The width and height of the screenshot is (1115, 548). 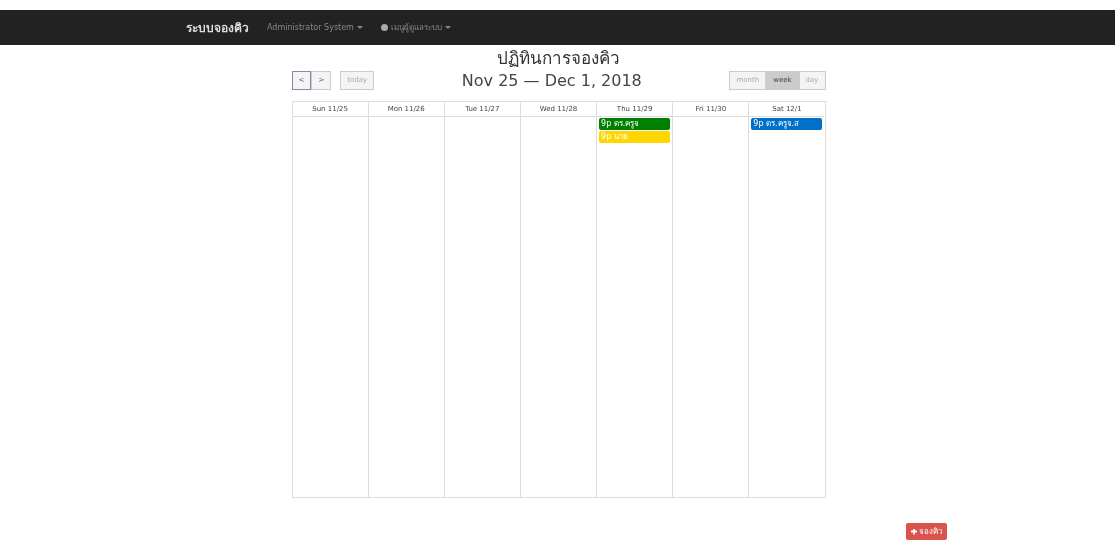 What do you see at coordinates (415, 27) in the screenshot?
I see `nav-menu: เมนูผู้ดูแลระบบ` at bounding box center [415, 27].